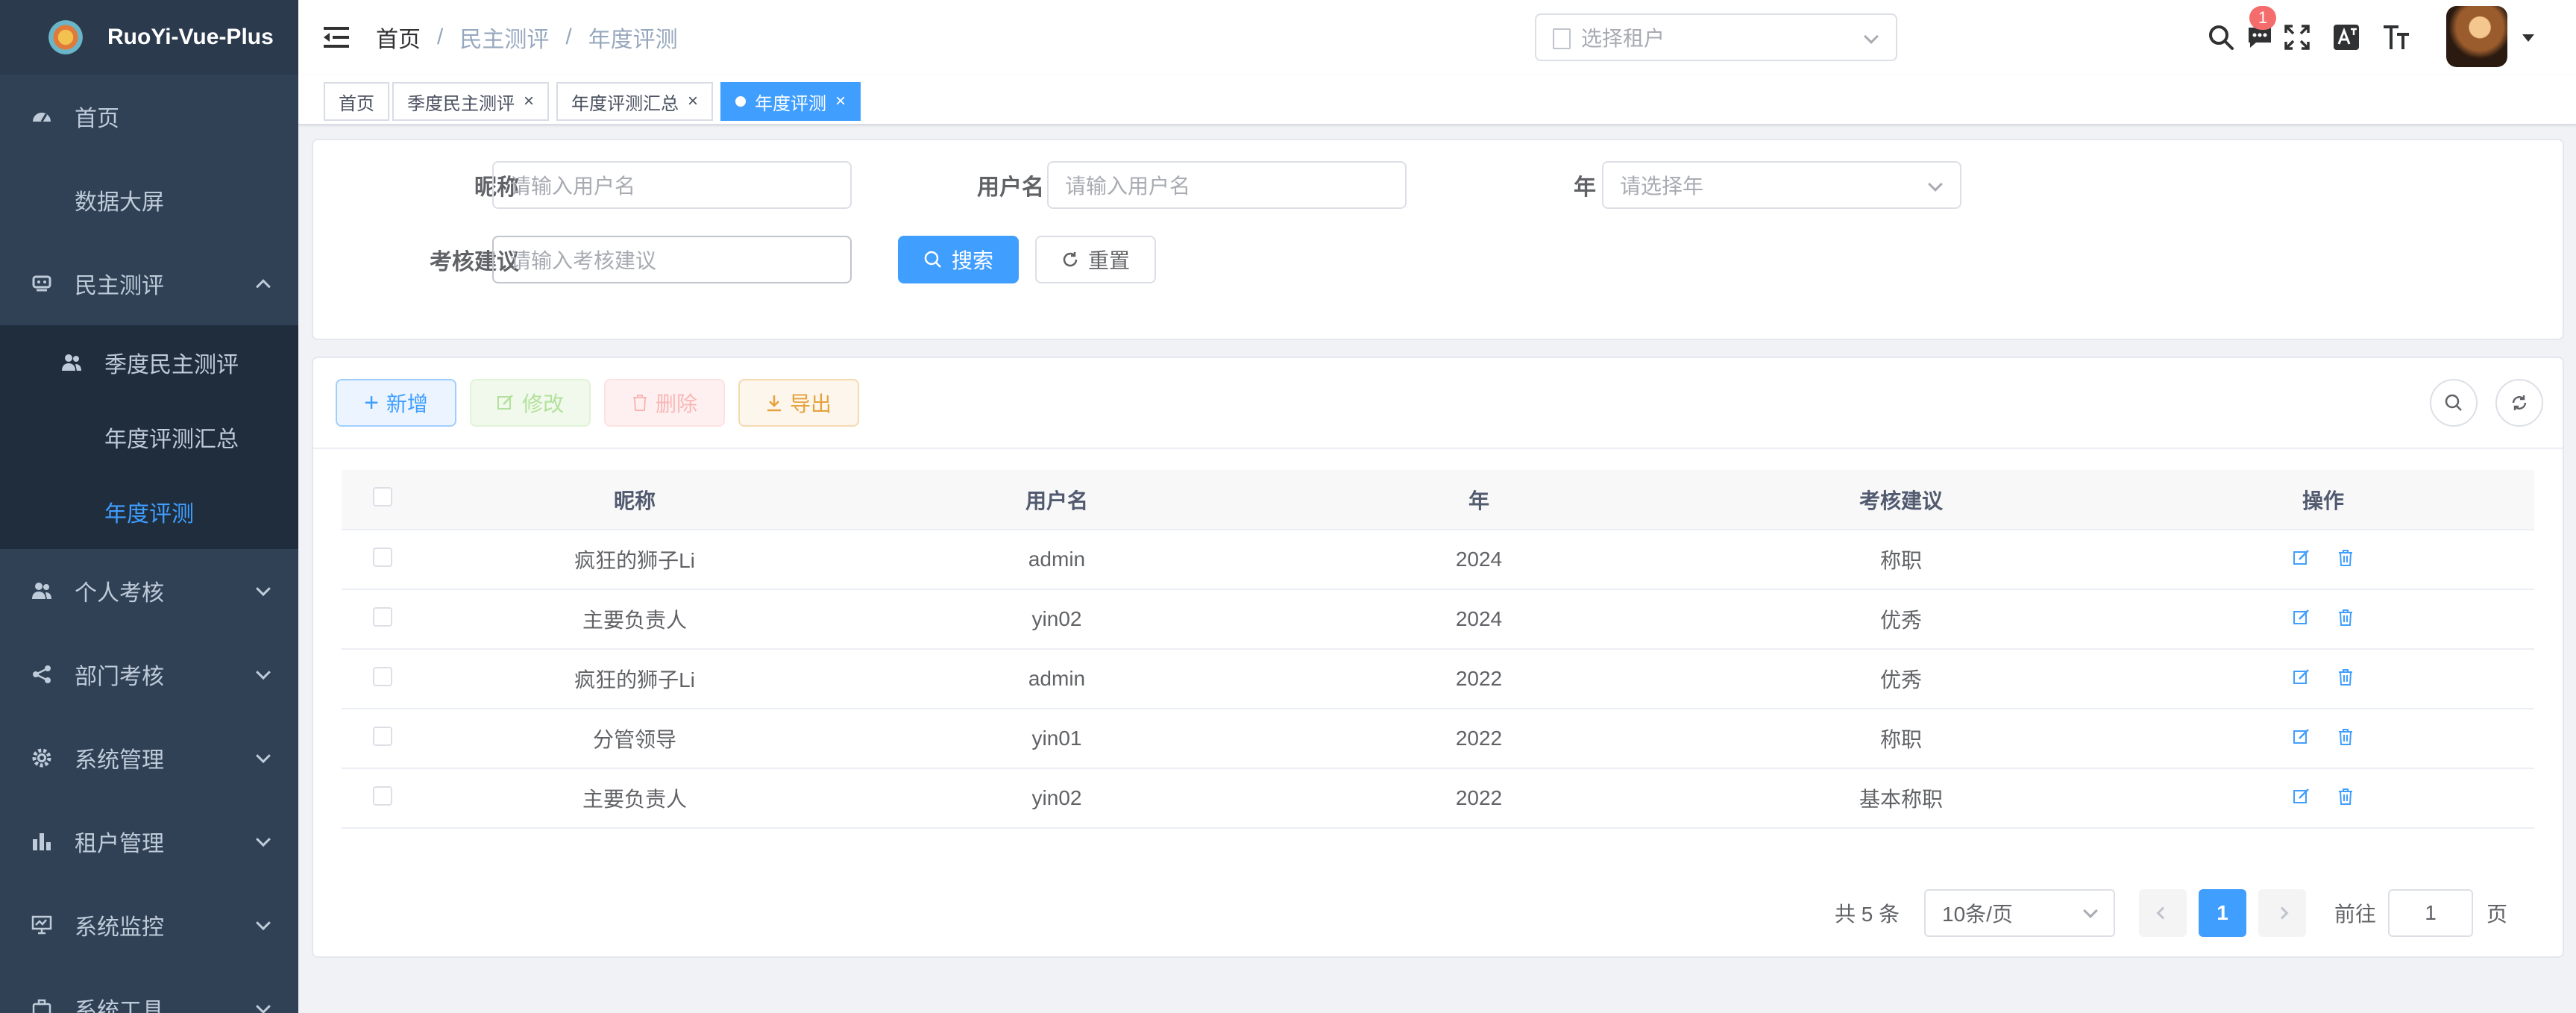 The width and height of the screenshot is (2576, 1013). Describe the element at coordinates (149, 200) in the screenshot. I see `sidebar-item-data-screen: 数据大屏` at that location.